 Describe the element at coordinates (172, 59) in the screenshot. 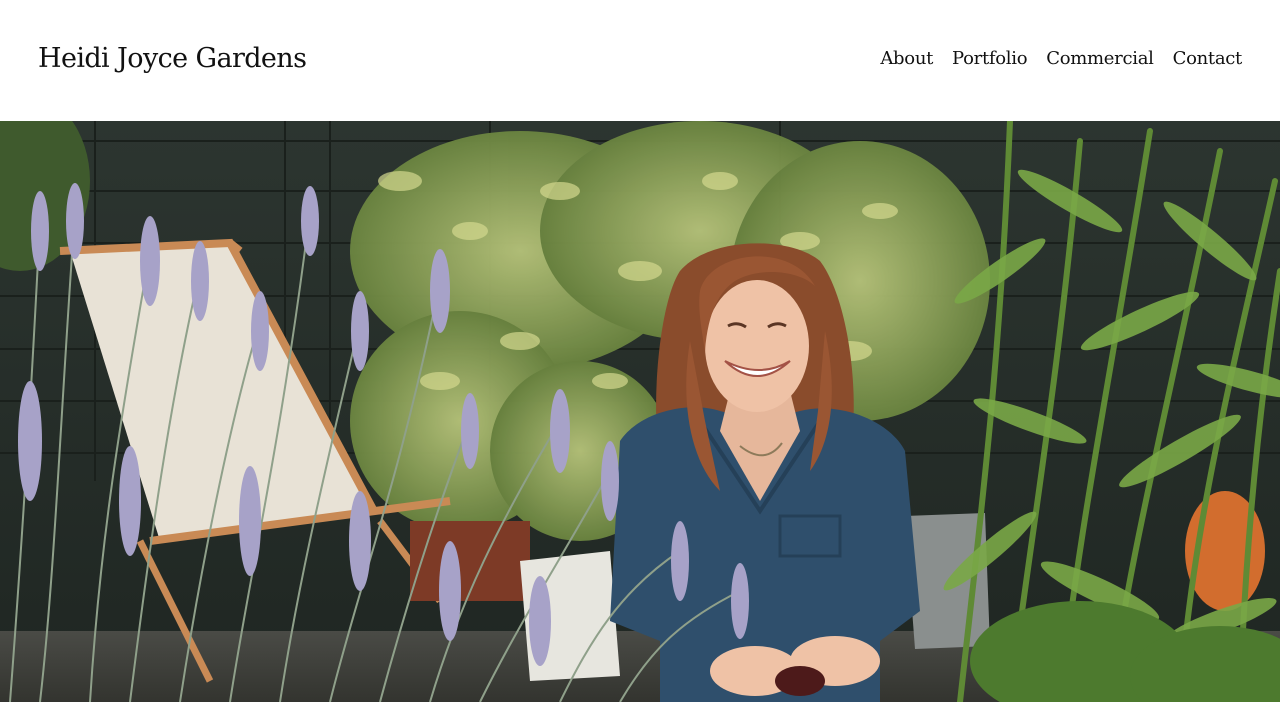

I see `site-title-link: Heidi Joyce Gardens` at that location.